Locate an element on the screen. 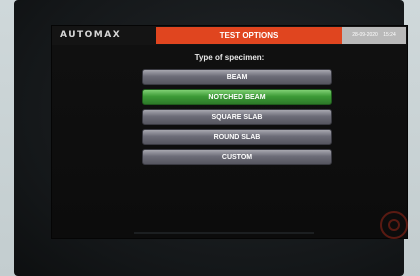  option-round-slab-button: ROUND SLAB is located at coordinates (237, 137).